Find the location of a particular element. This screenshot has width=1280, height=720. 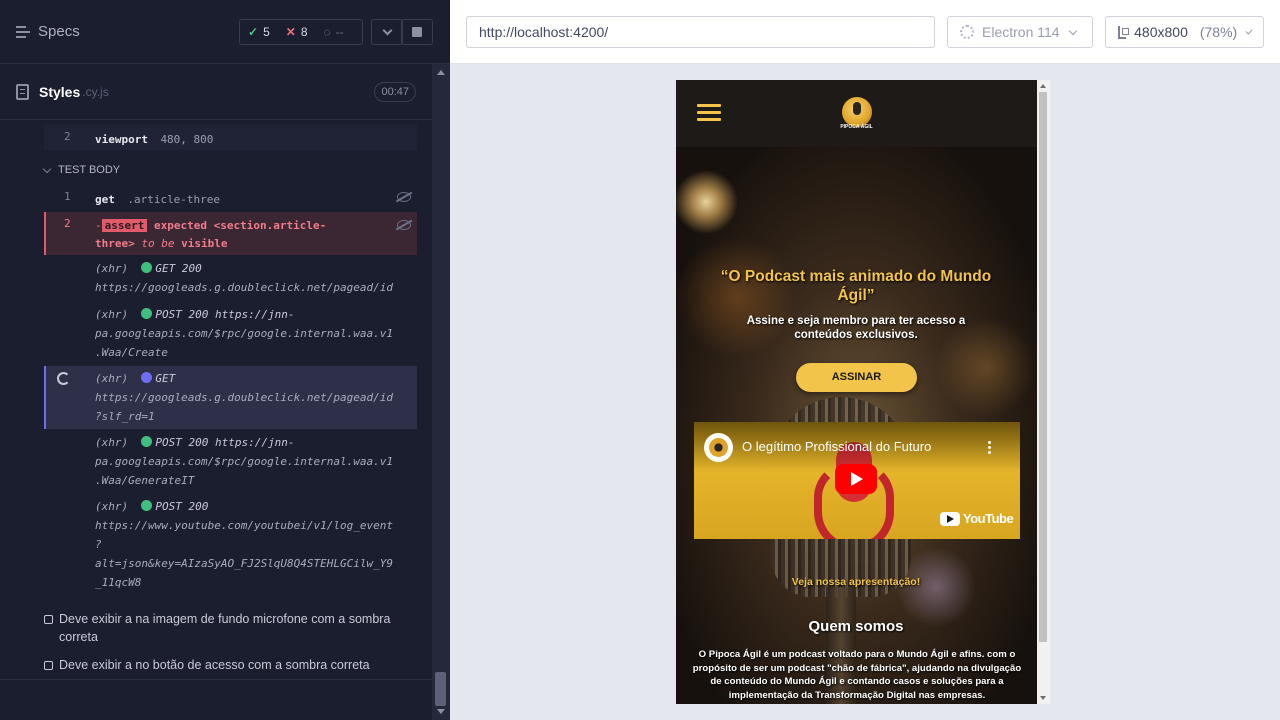

site-logo: PIPOCA ÁGIL is located at coordinates (856, 113).